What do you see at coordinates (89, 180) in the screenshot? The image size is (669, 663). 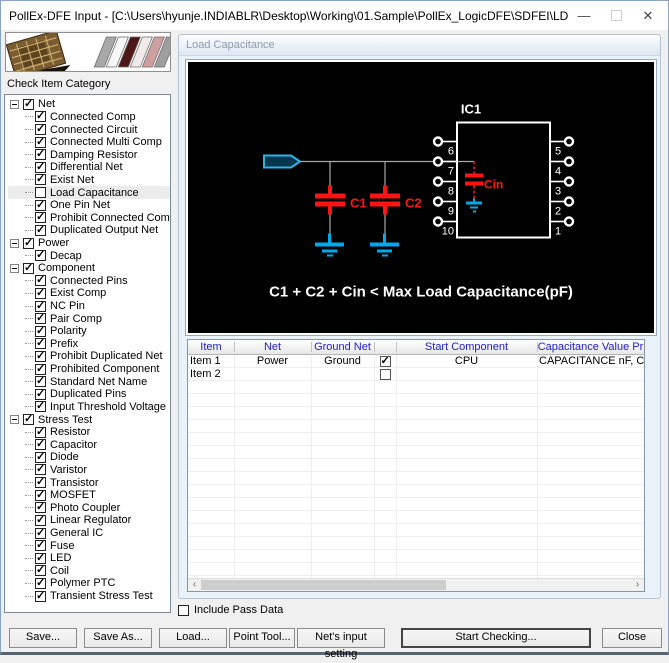 I see `tree-item-exist-net: Exist Net` at bounding box center [89, 180].